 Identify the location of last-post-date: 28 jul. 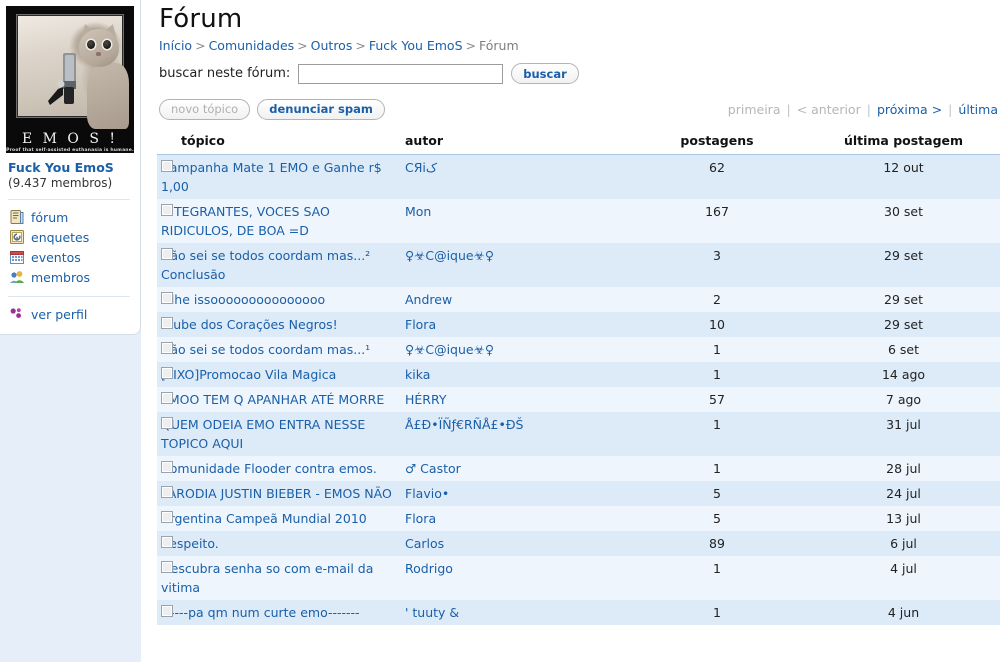
(903, 468).